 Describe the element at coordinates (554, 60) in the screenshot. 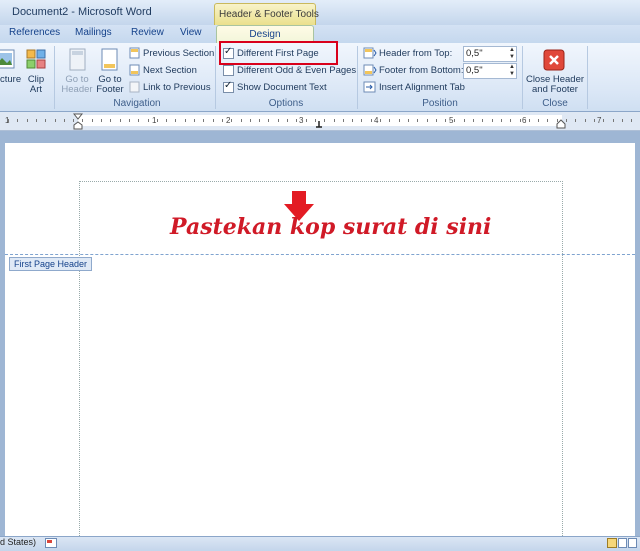

I see `close-header-footer-icon` at that location.